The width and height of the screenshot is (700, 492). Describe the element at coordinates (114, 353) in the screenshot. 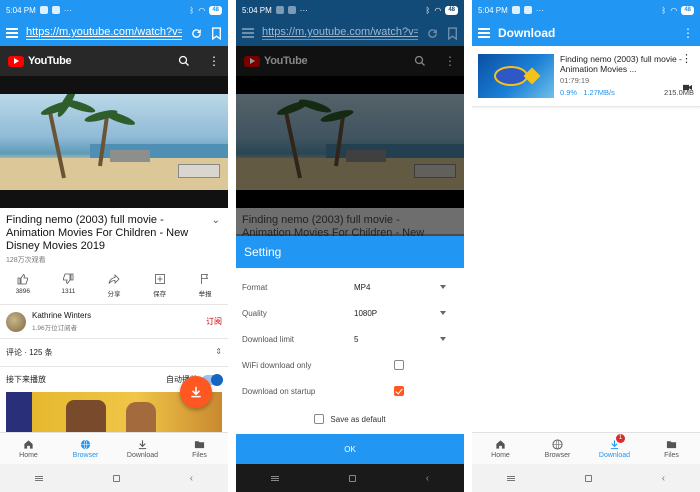

I see `comments-row: 评论 · 125 条 ⇕` at that location.